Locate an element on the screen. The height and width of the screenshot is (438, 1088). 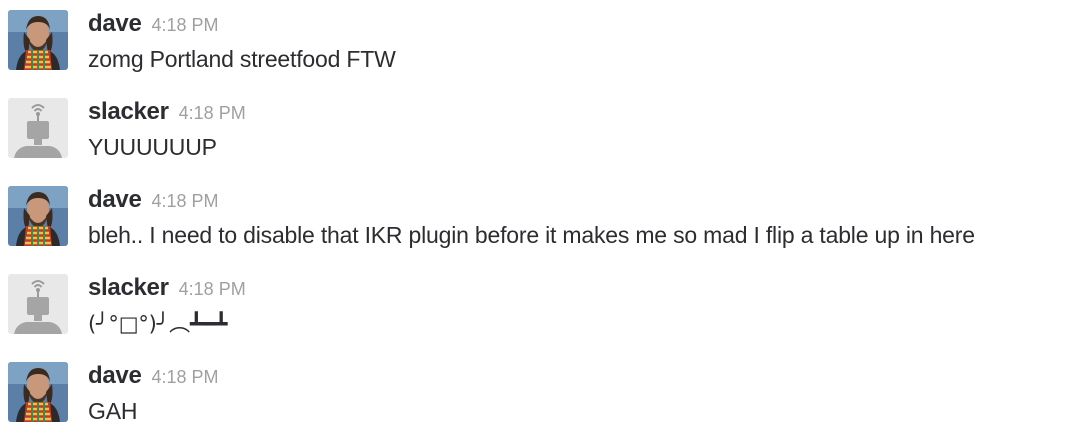
message-text: (╯°□°)╯︵┻━┻ is located at coordinates (158, 324).